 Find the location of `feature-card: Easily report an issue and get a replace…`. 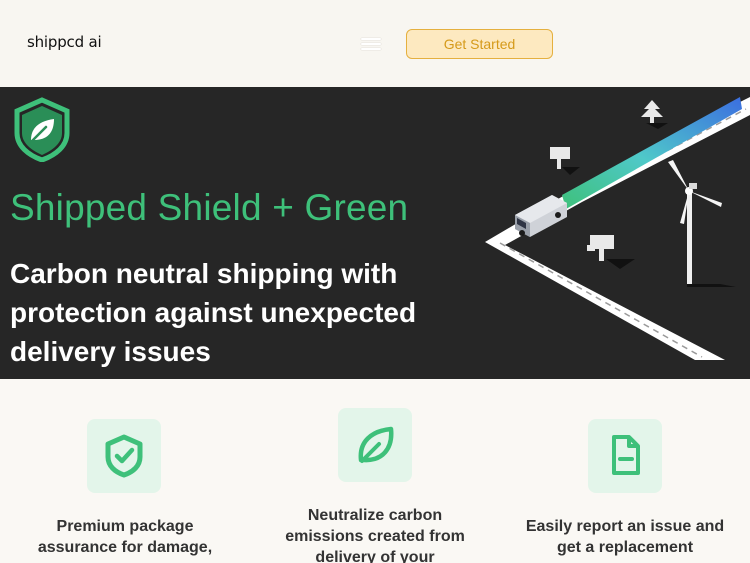

feature-card: Easily report an issue and get a replace… is located at coordinates (625, 471).